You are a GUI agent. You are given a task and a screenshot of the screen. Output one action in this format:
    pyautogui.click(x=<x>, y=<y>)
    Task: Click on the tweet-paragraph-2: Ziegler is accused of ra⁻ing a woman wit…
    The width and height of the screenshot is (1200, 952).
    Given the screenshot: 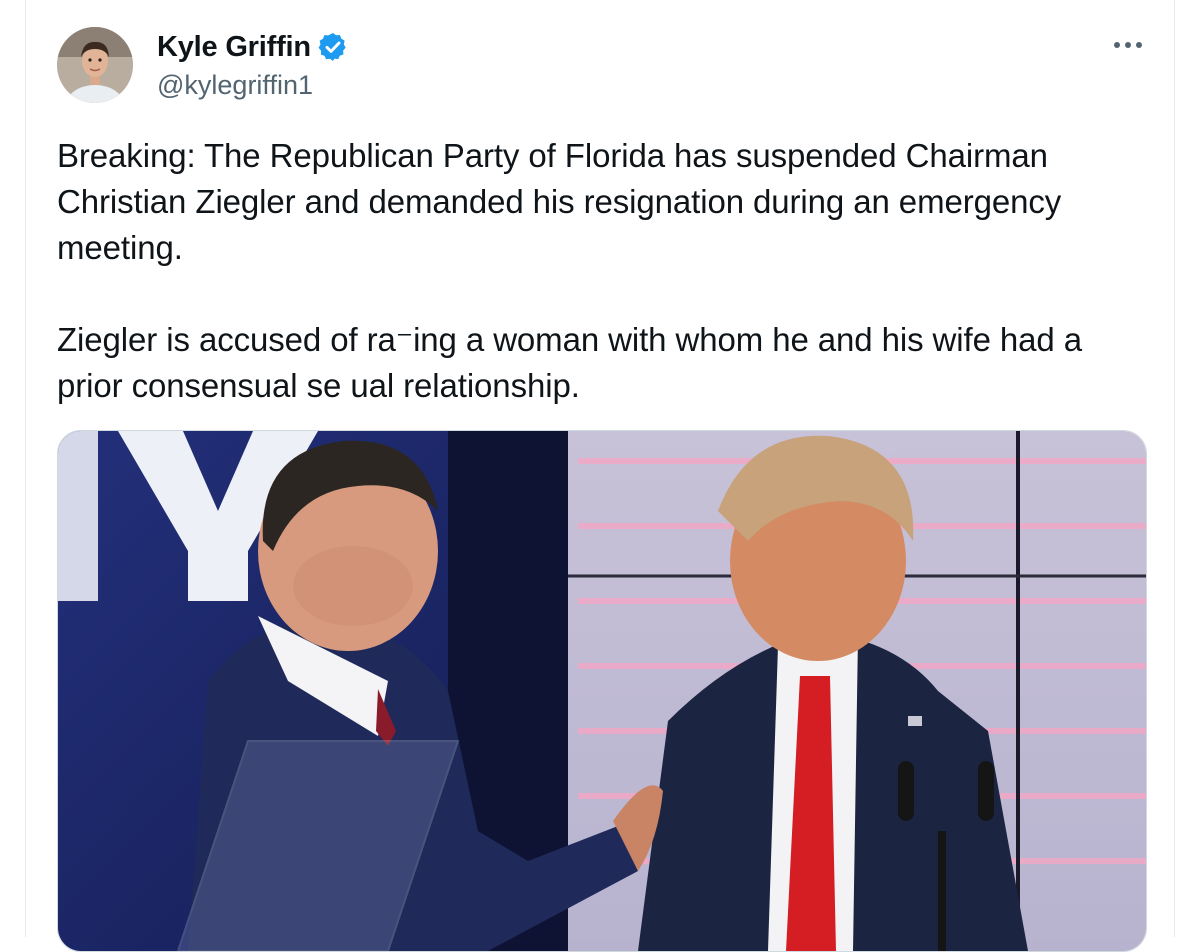 What is the action you would take?
    pyautogui.click(x=569, y=362)
    